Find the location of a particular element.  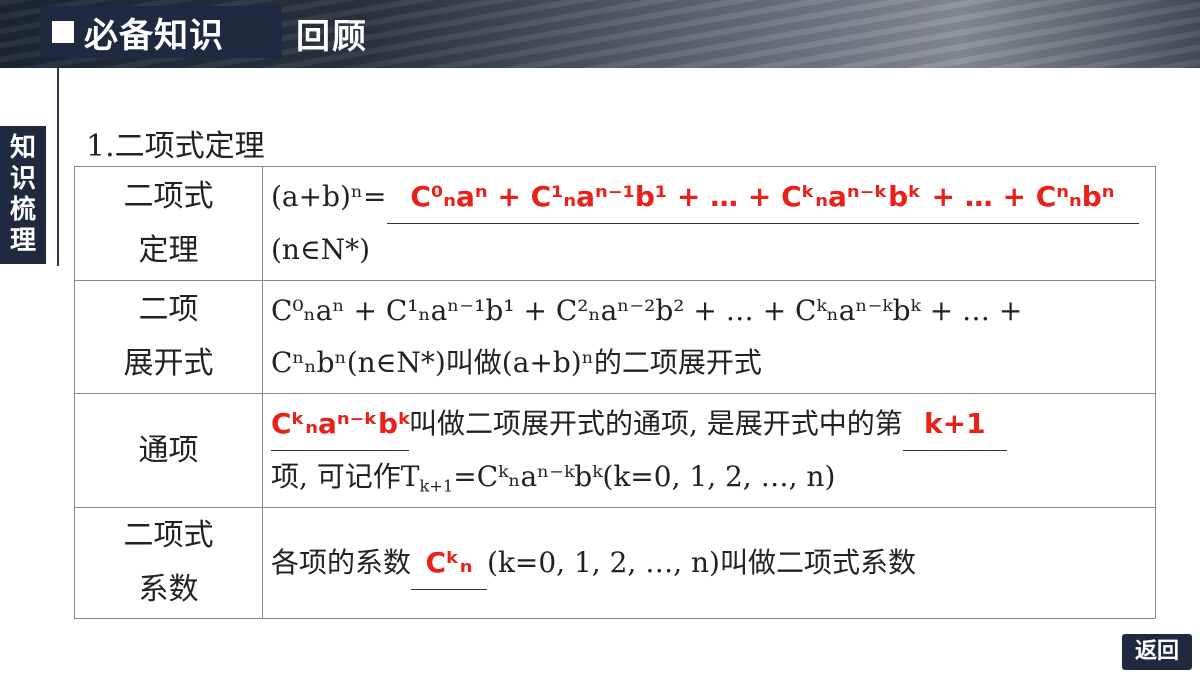

coefficient-text-pre: 各项的系数 is located at coordinates (341, 562).